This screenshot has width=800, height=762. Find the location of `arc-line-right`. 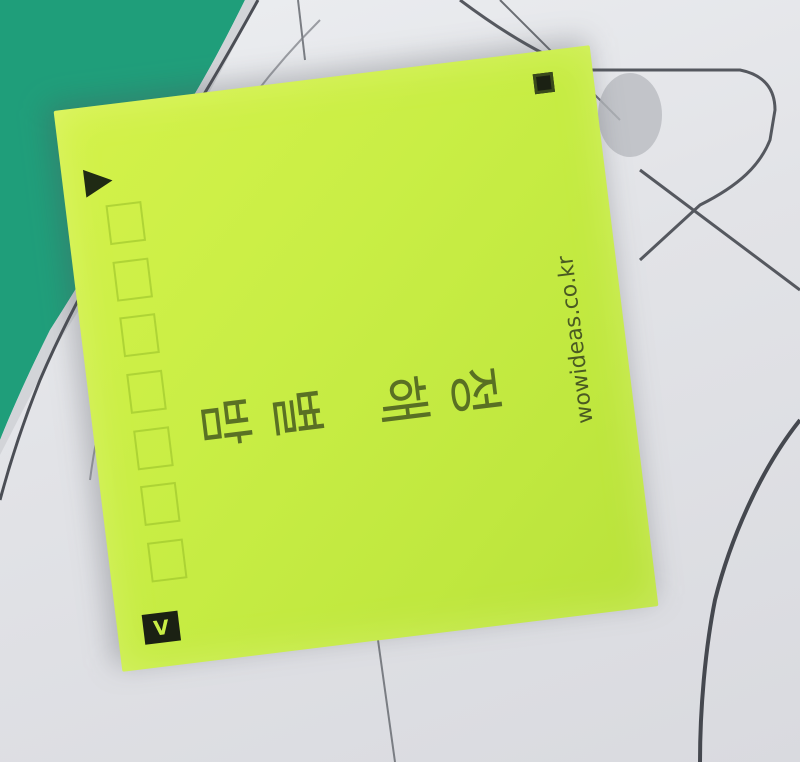

arc-line-right is located at coordinates (749, 590).